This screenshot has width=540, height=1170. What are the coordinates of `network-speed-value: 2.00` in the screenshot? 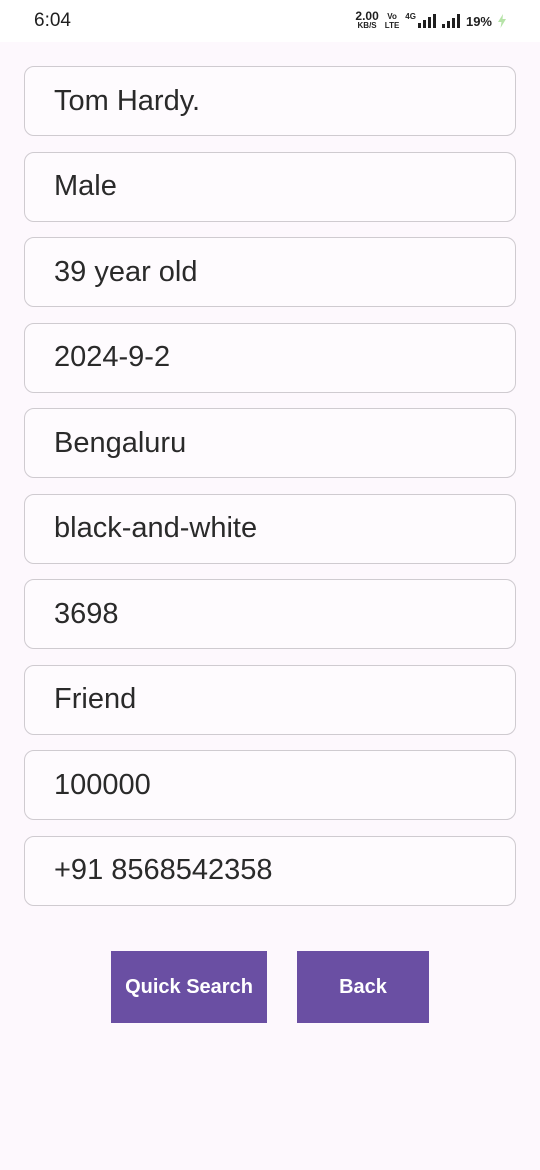 It's located at (367, 16).